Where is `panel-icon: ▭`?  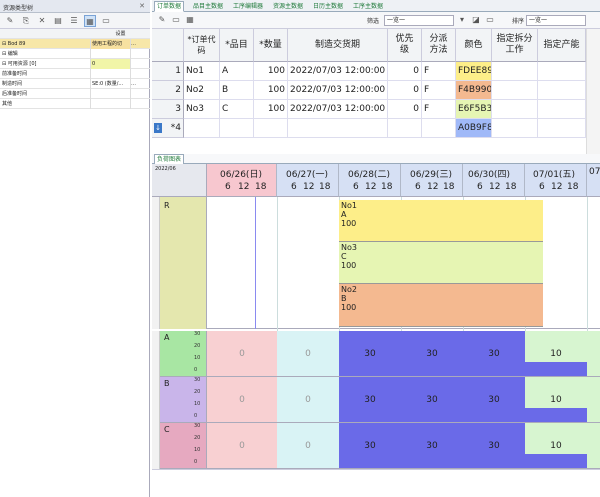
panel-icon: ▭ is located at coordinates (490, 20).